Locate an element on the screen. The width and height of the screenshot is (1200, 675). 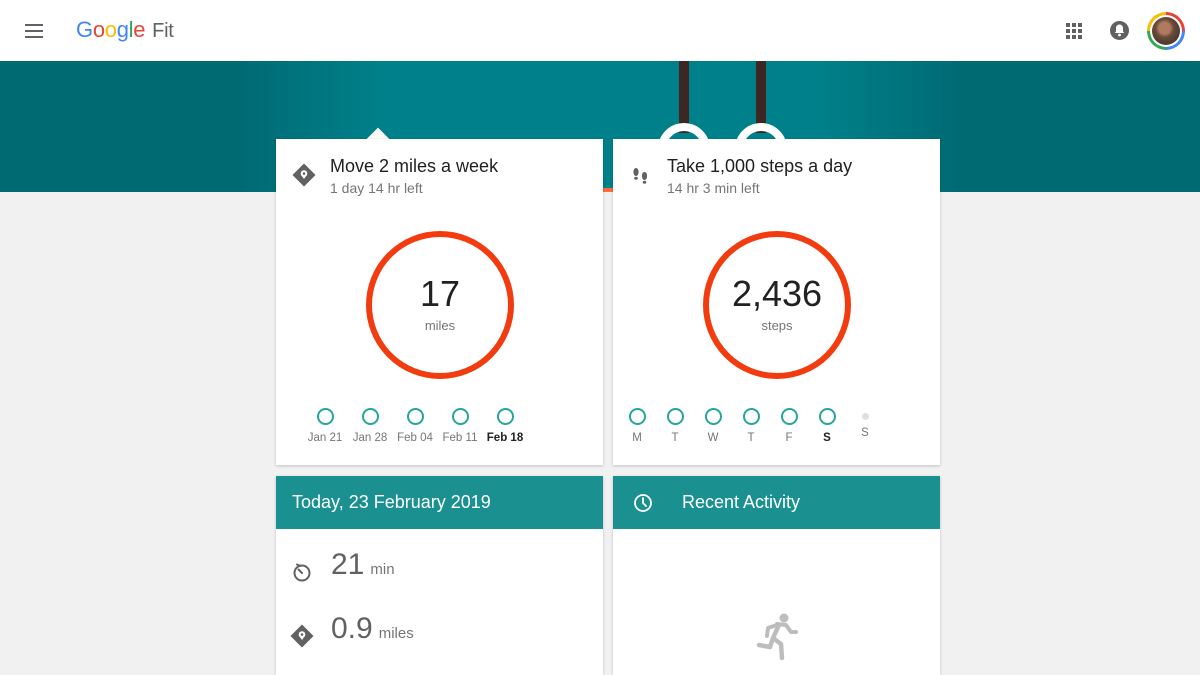
goal-header: Move 2 miles a week 1 day 14 hr left is located at coordinates (439, 178).